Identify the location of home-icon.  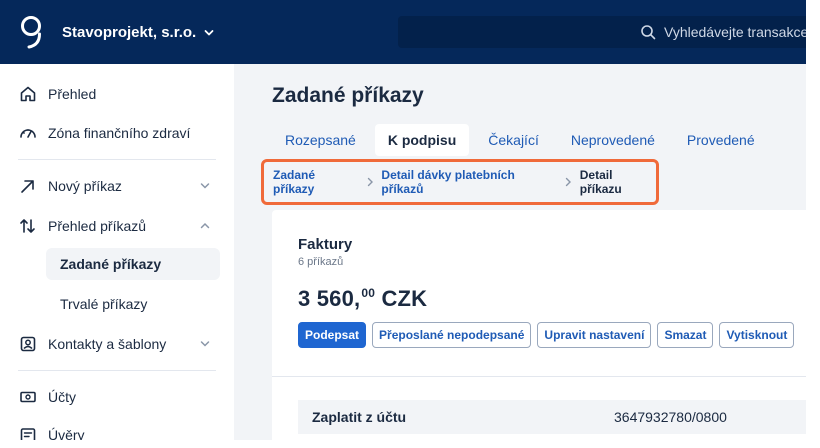
(28, 94).